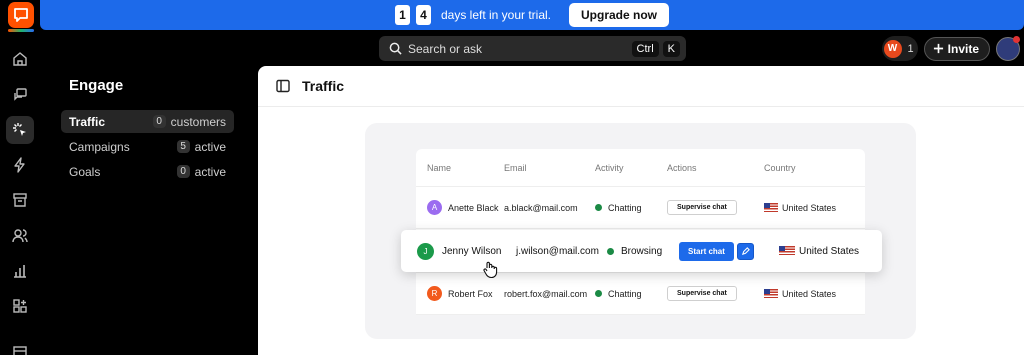 The height and width of the screenshot is (355, 1024). What do you see at coordinates (198, 121) in the screenshot?
I see `sidebar-item-suffix: customers` at bounding box center [198, 121].